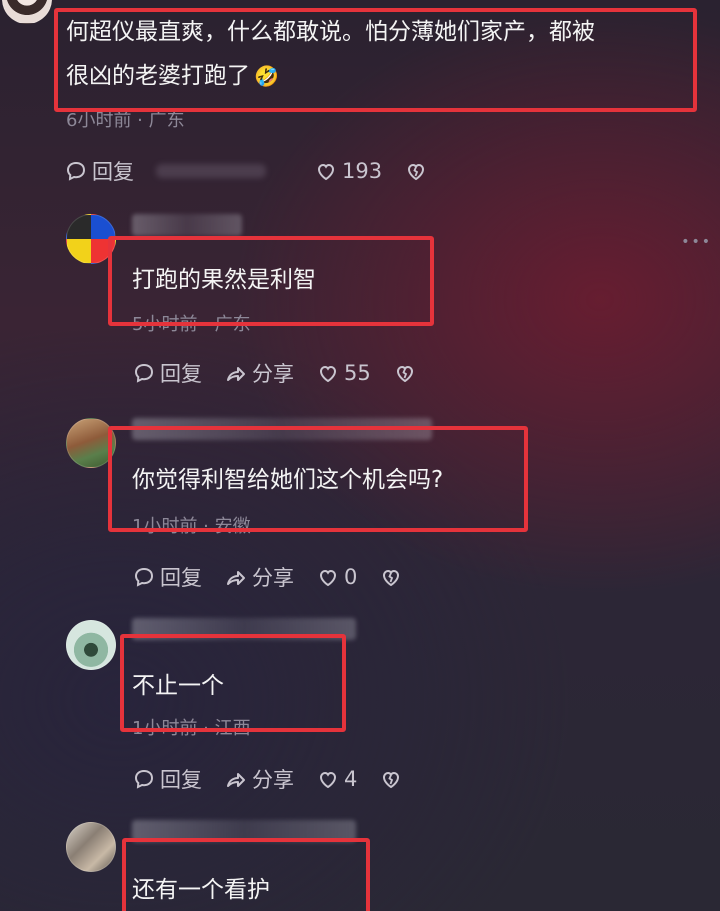  What do you see at coordinates (696, 242) in the screenshot?
I see `more-options-icon: •••` at bounding box center [696, 242].